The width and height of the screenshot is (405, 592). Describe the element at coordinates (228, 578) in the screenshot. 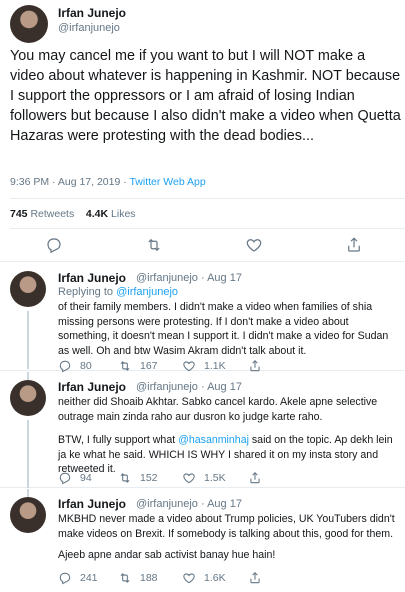

I see `reply-actions: 241 188 1.6K` at that location.